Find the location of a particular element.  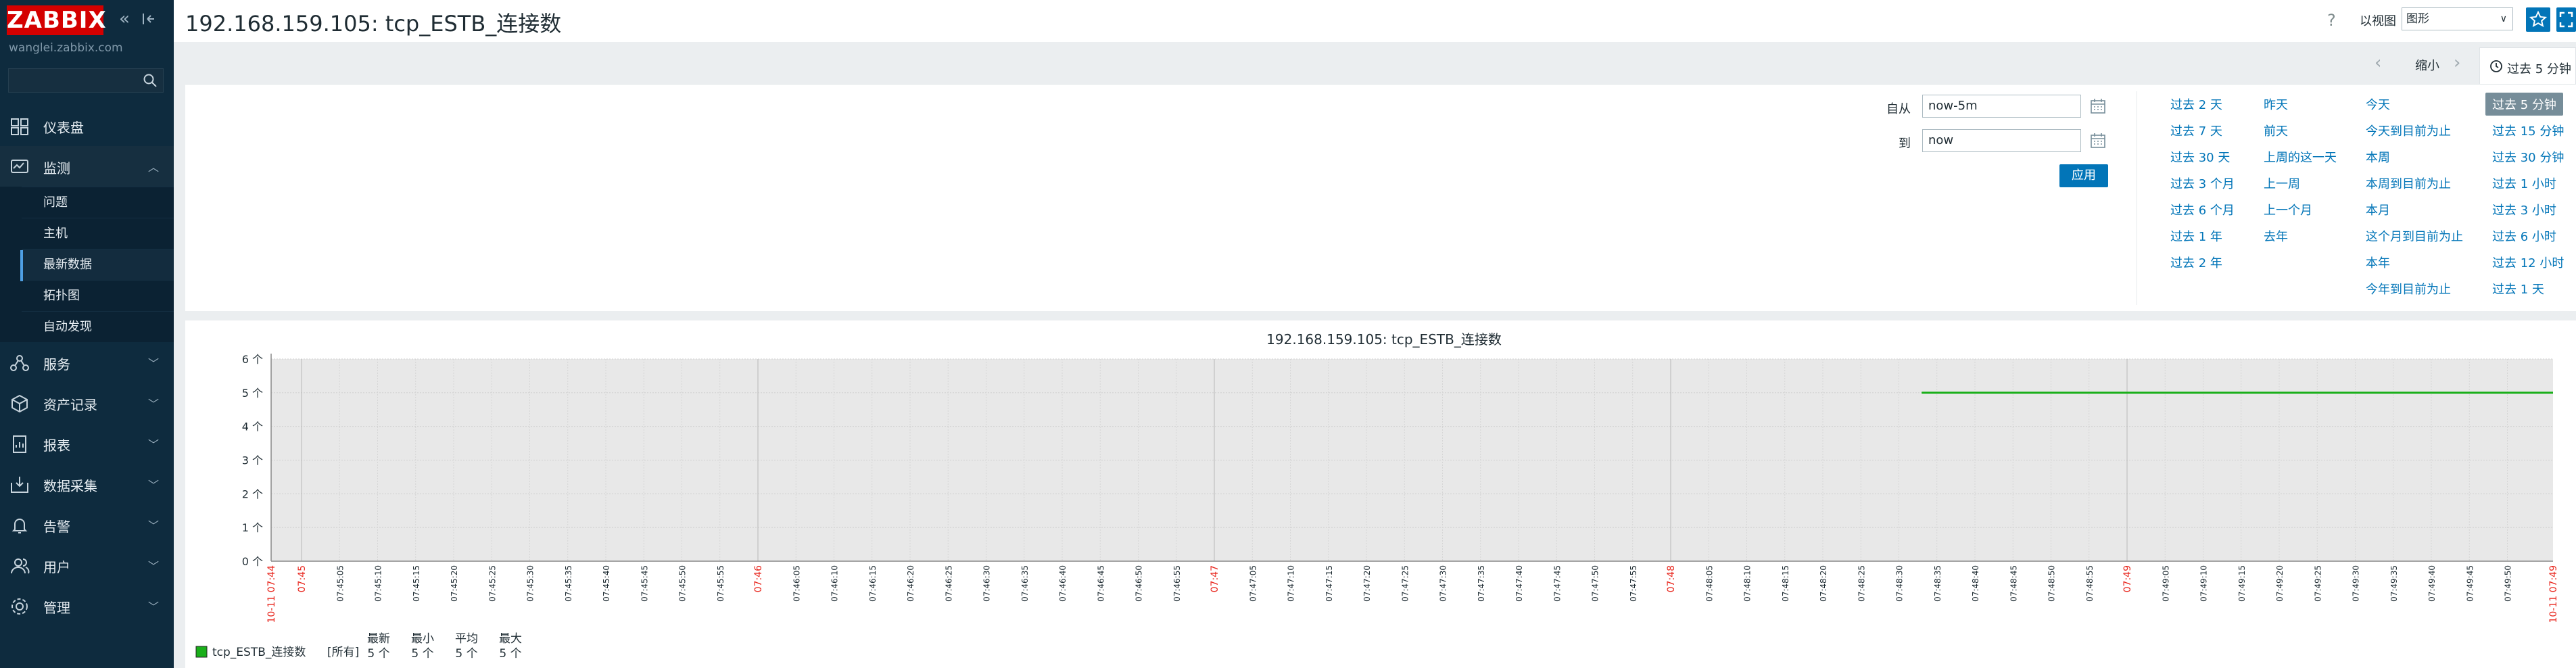

page-header: 192.168.159.105: tcp_ESTB_连接数 ? 以视图 图形 ∨ is located at coordinates (1375, 21).